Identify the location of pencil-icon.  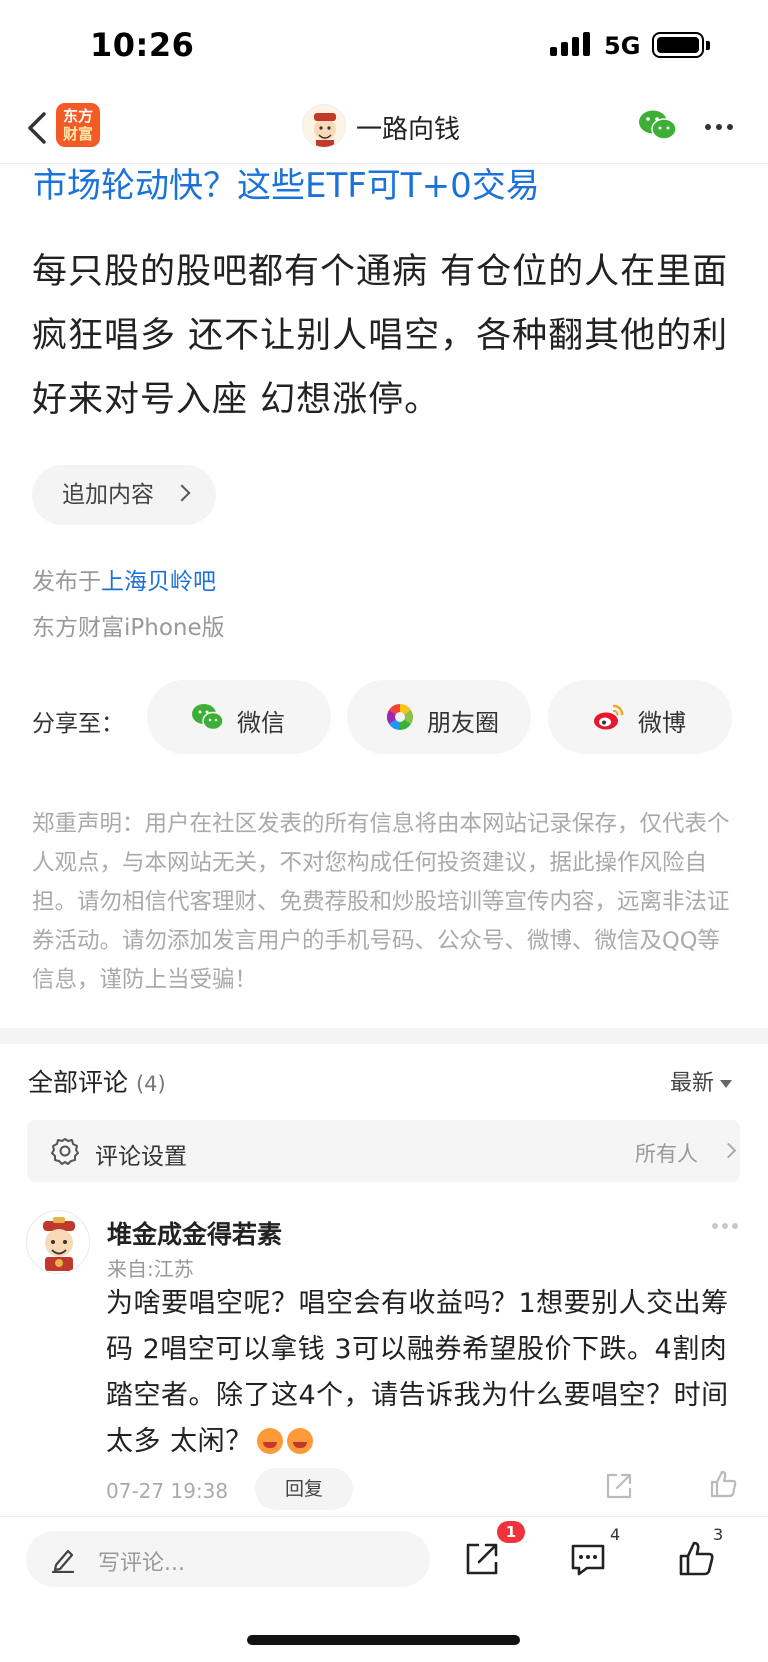
(63, 1561).